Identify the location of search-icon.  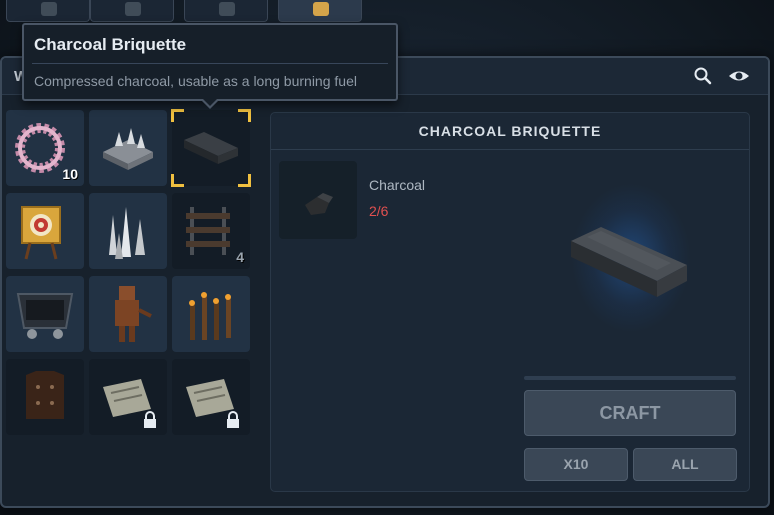
(703, 76).